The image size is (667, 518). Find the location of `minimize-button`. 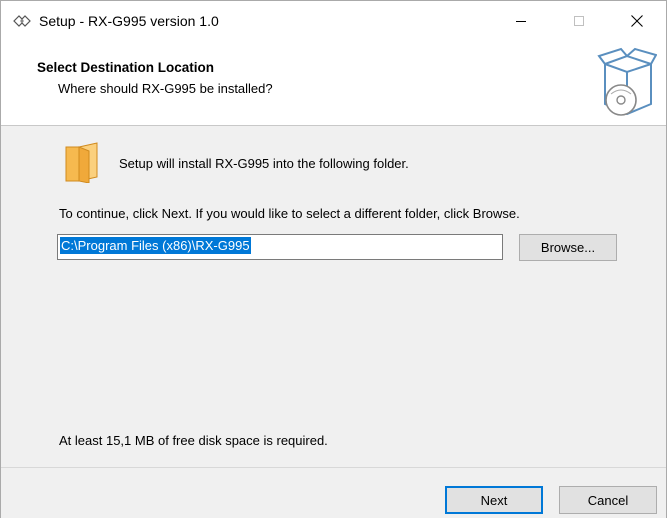

minimize-button is located at coordinates (521, 21).